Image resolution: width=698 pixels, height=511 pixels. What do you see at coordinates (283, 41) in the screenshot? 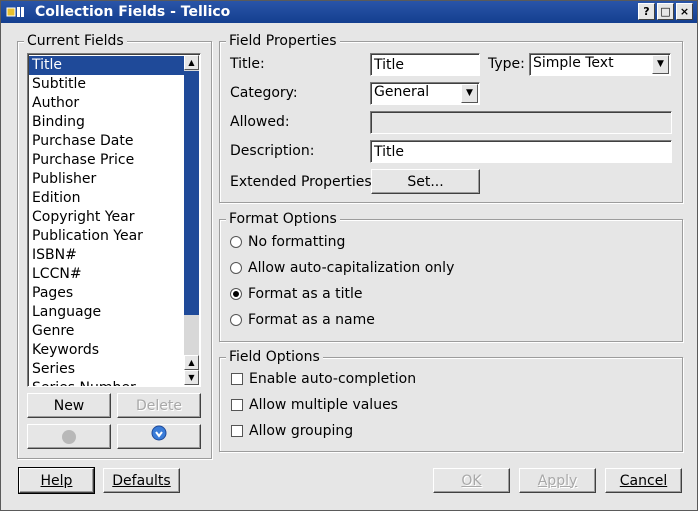
I see `field-properties-title: Field Properties` at bounding box center [283, 41].